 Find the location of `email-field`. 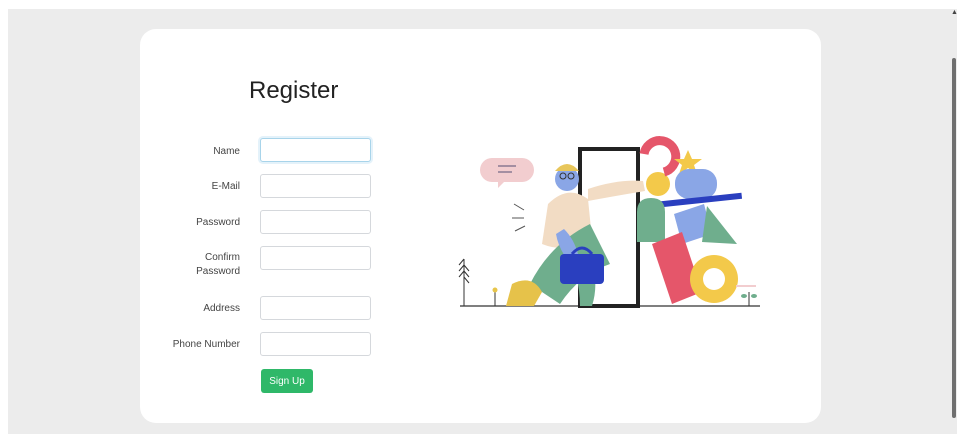

email-field is located at coordinates (315, 186).